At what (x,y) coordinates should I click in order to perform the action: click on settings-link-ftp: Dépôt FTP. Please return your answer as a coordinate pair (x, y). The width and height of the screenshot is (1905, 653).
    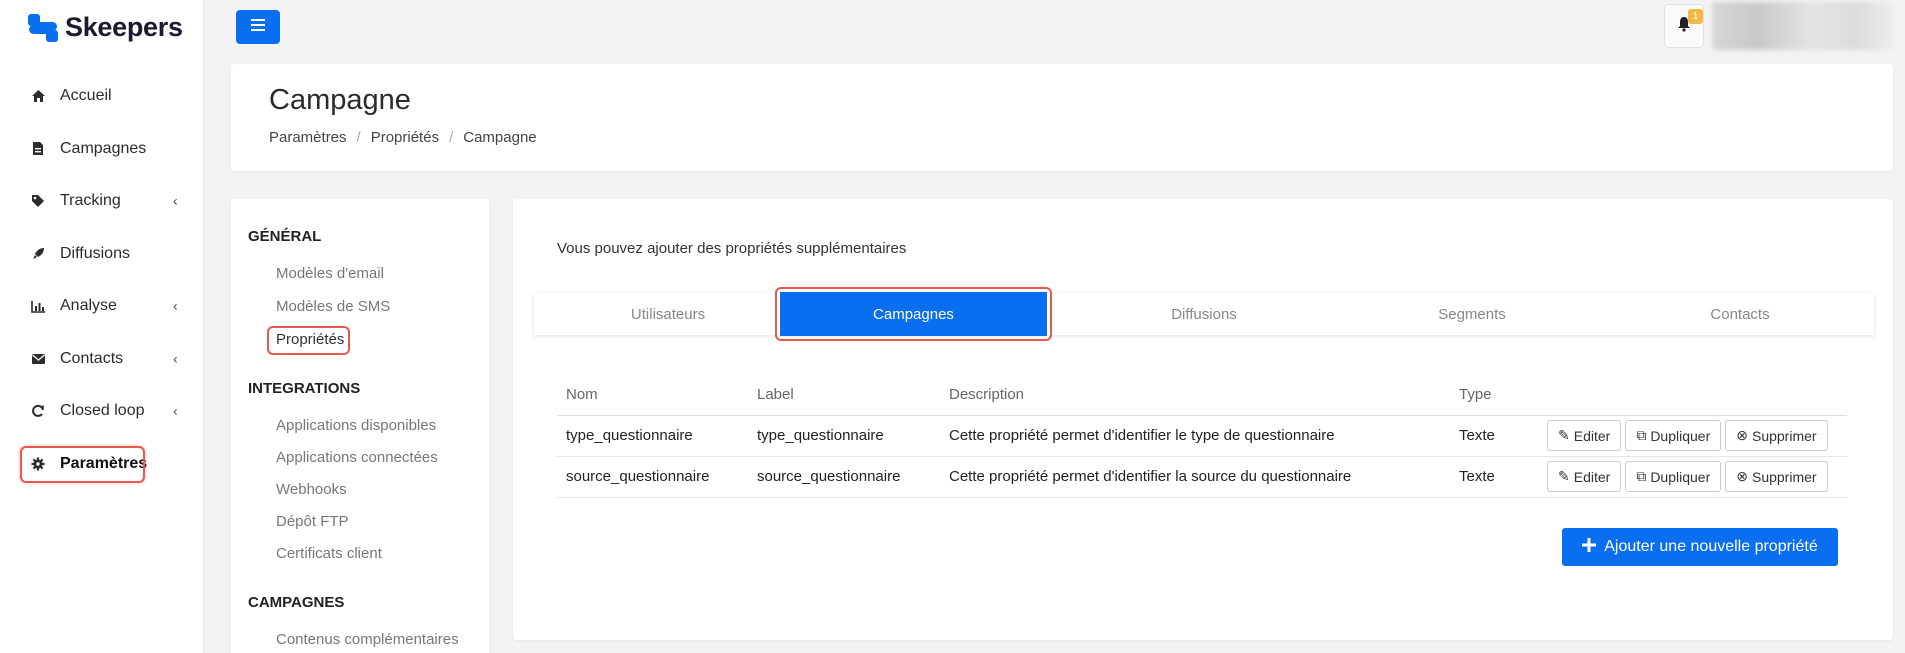
    Looking at the image, I should click on (312, 521).